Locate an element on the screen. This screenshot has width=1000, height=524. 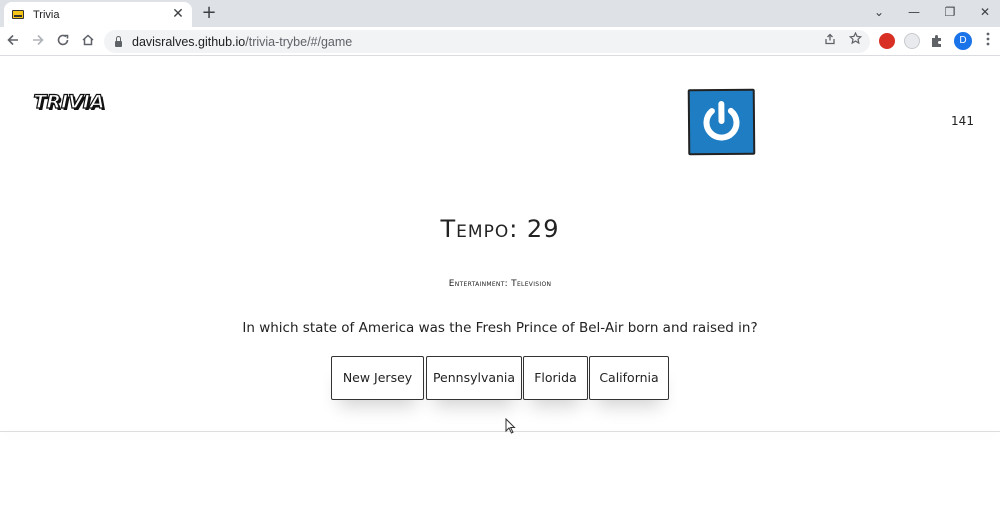
bookmark-star-icon is located at coordinates (855, 41).